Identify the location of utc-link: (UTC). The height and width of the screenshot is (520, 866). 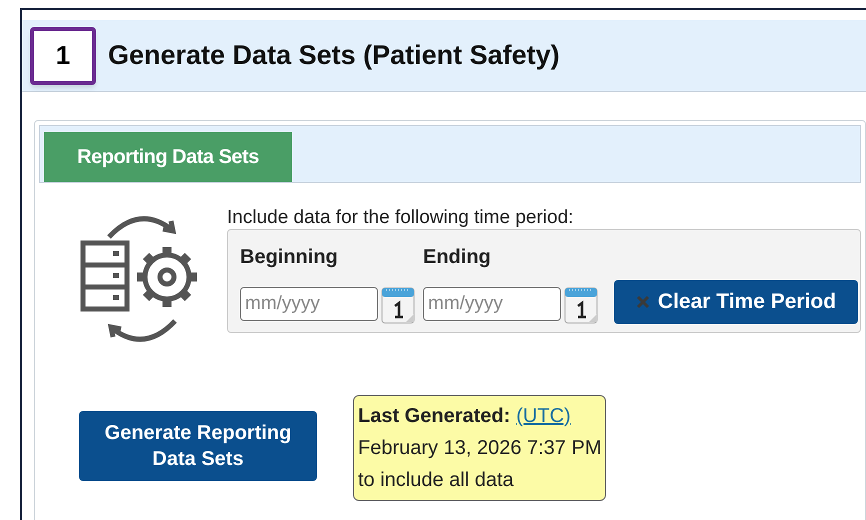
(543, 416).